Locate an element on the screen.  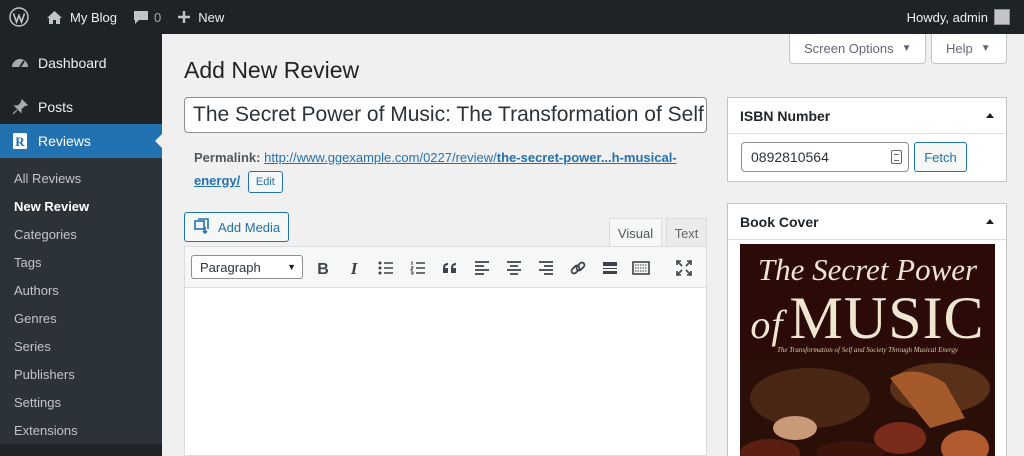
align-right-icon is located at coordinates (546, 268).